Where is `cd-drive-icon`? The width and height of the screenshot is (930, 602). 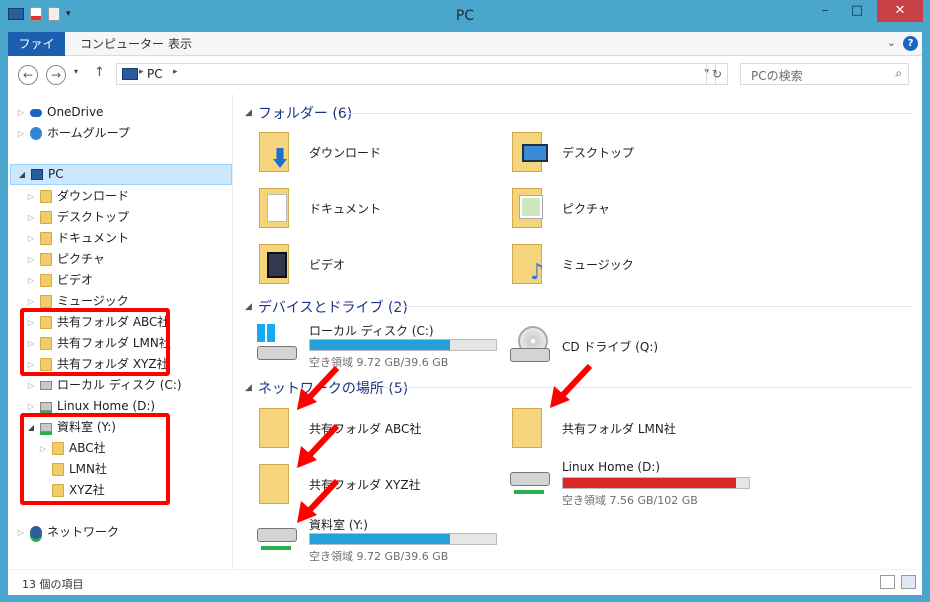
cd-drive-icon is located at coordinates (531, 345).